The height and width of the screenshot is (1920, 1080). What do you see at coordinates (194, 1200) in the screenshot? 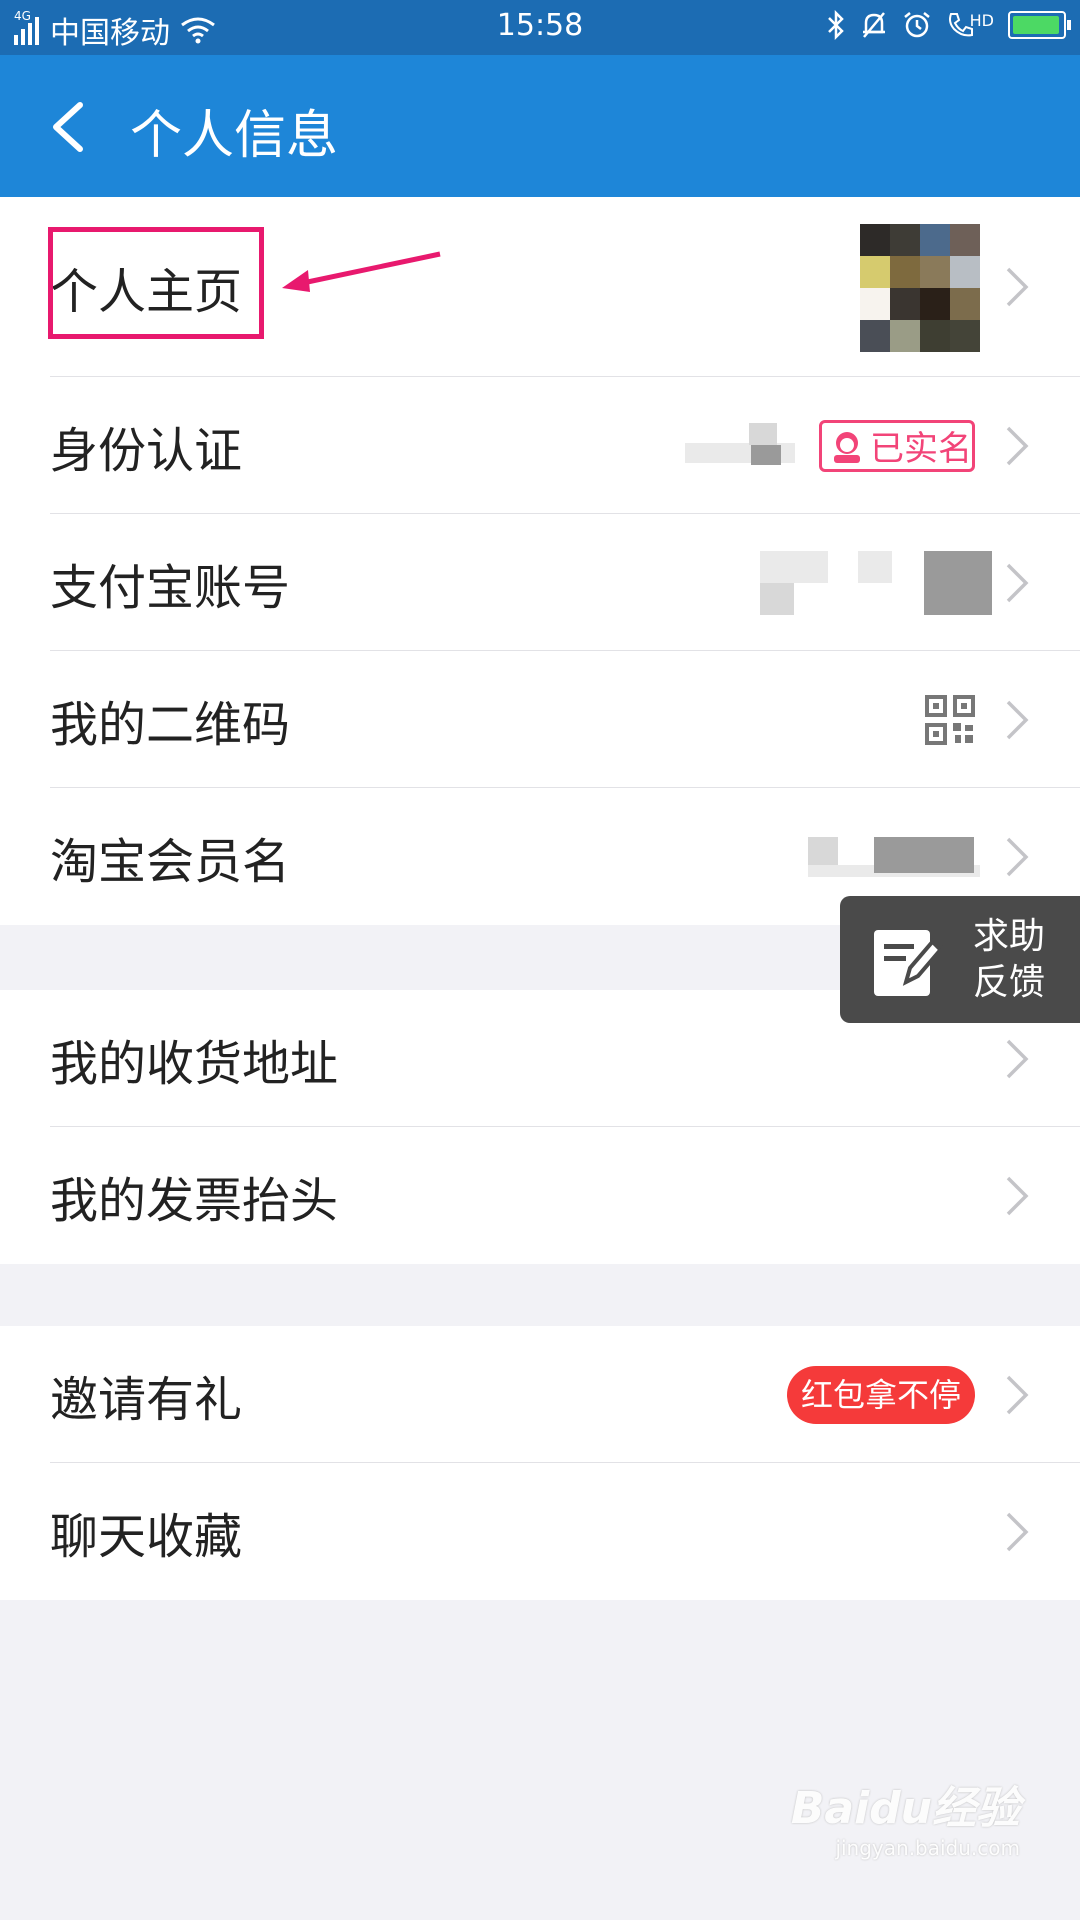
I see `row-label: 我的发票抬头` at bounding box center [194, 1200].